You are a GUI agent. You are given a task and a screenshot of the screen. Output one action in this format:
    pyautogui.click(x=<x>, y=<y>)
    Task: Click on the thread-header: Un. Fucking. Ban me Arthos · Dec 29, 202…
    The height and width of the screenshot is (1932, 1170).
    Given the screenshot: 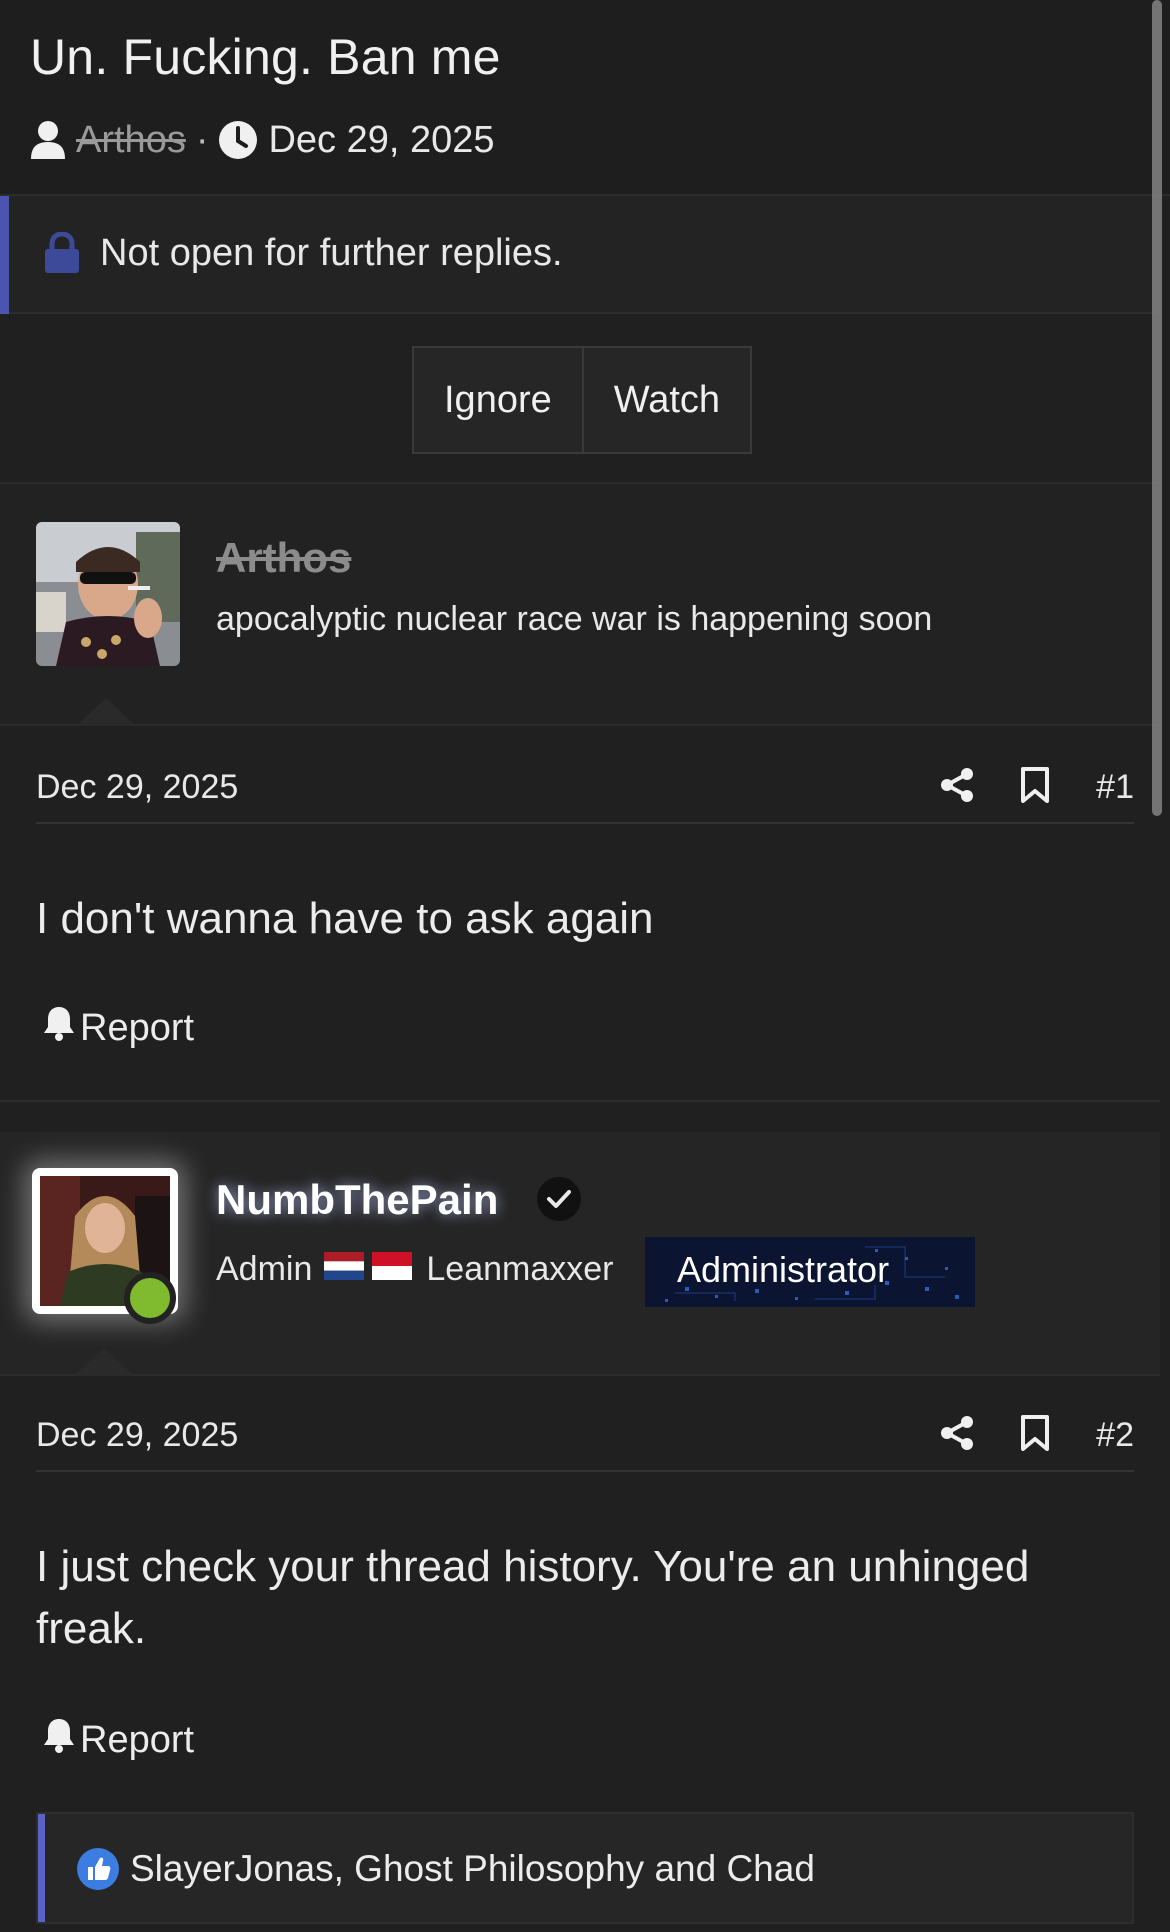 What is the action you would take?
    pyautogui.click(x=585, y=98)
    